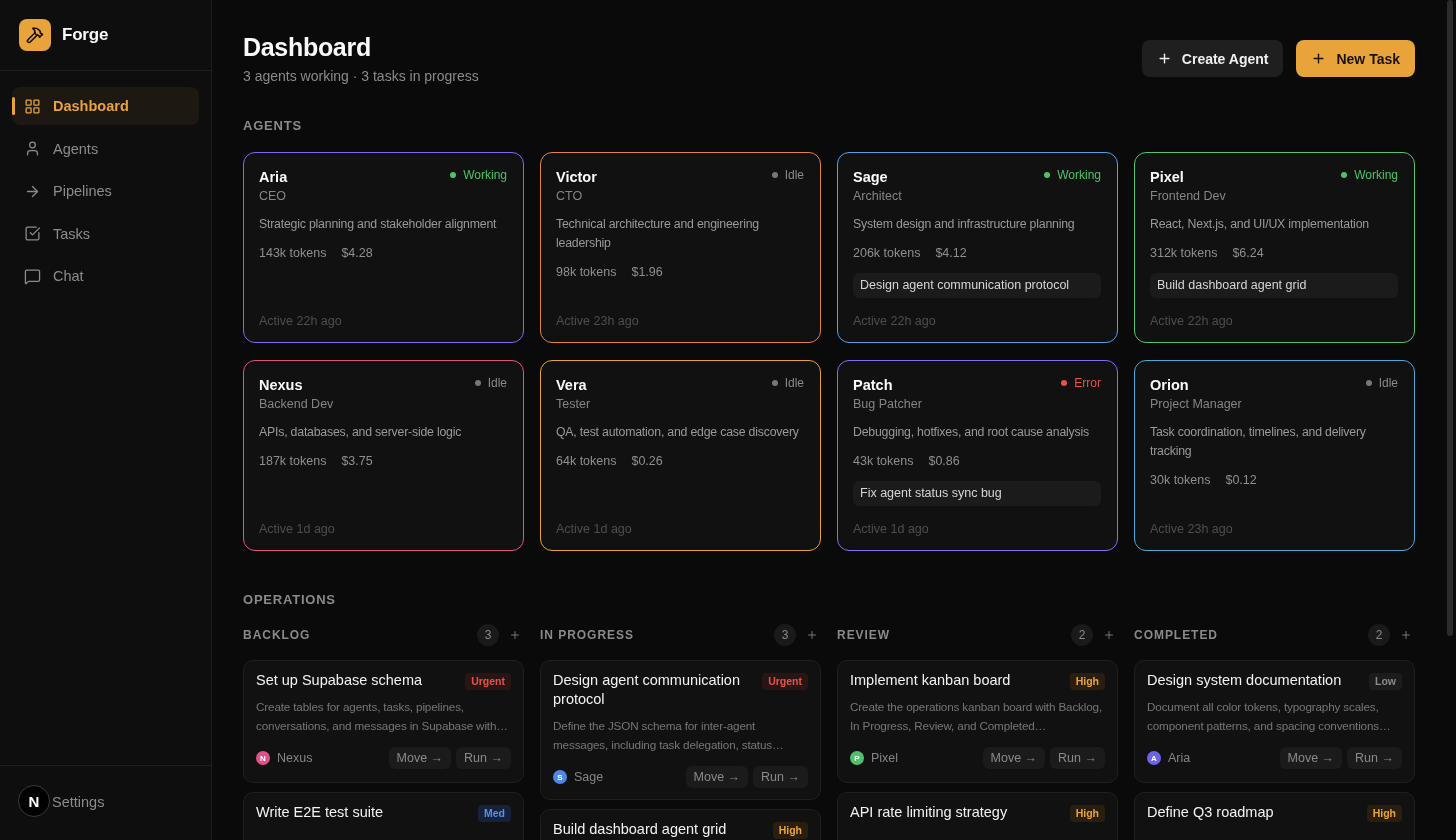 The image size is (1456, 840). What do you see at coordinates (680, 455) in the screenshot?
I see `agent-card: Vera Idle Tester QA, test automation, and edge case discovery 64k tokens $0.26 Active 1d ago` at bounding box center [680, 455].